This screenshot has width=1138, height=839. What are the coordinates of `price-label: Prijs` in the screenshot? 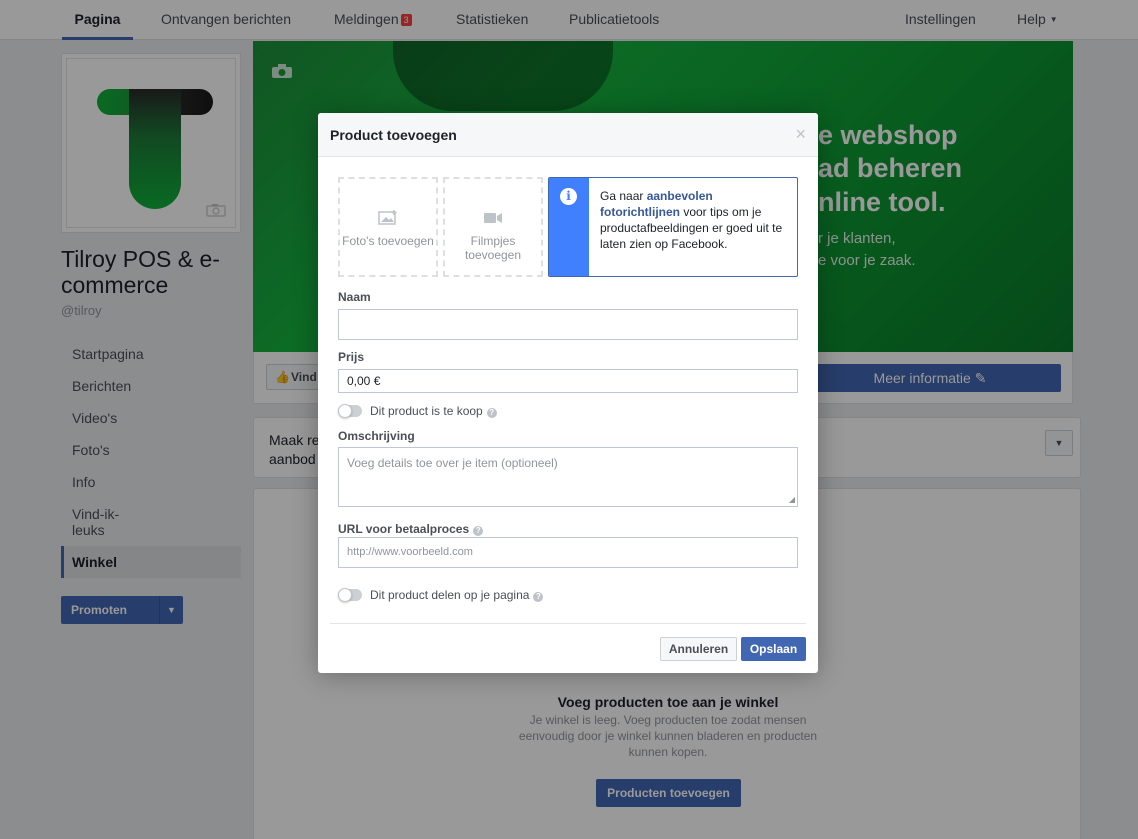 It's located at (351, 357).